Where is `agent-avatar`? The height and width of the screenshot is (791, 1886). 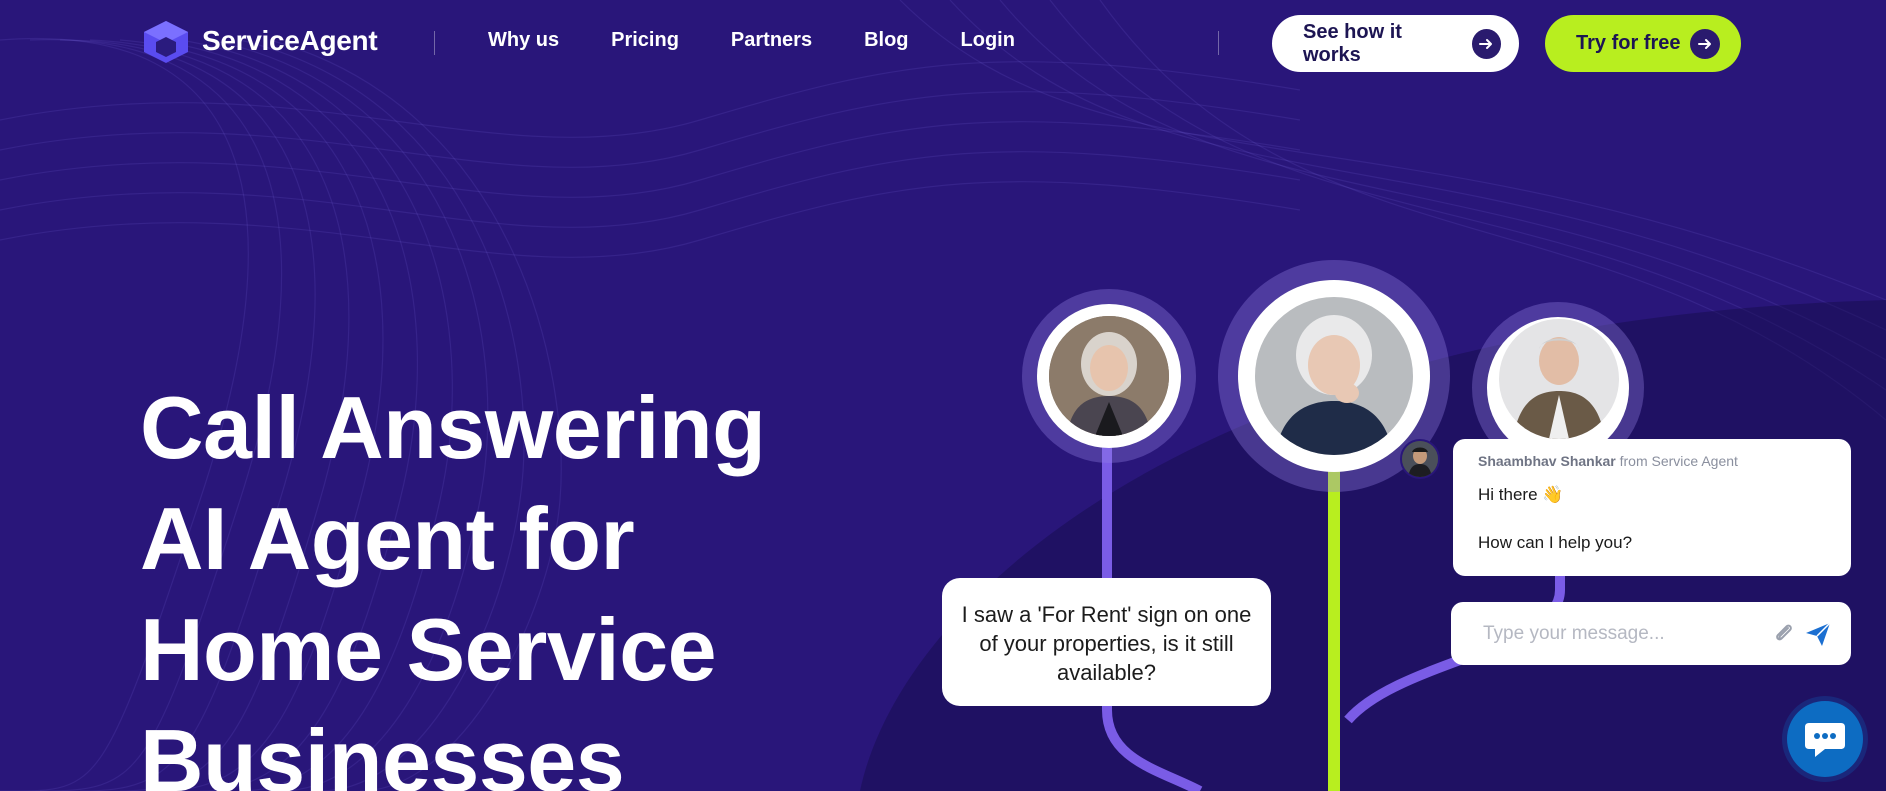 agent-avatar is located at coordinates (1420, 459).